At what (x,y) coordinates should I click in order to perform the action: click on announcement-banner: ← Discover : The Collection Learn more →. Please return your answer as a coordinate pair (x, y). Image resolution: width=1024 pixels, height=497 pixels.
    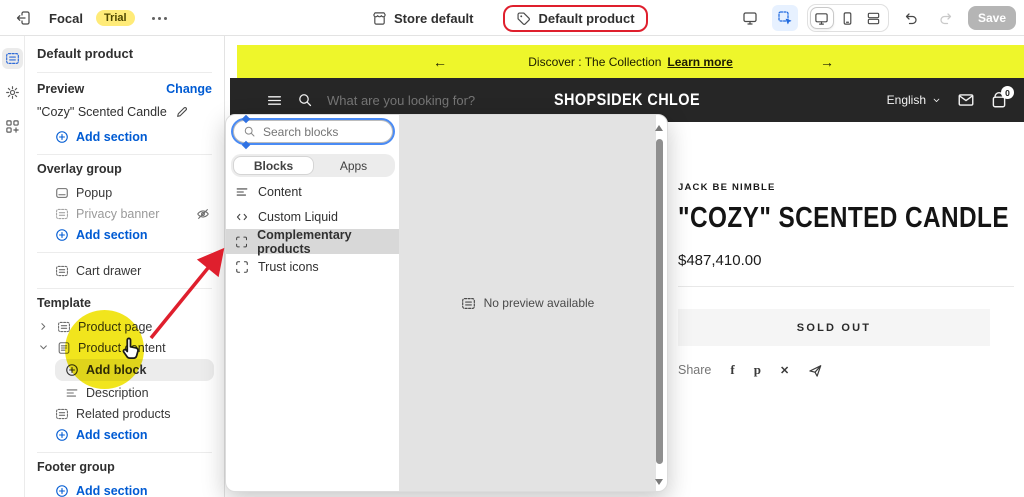
    Looking at the image, I should click on (630, 61).